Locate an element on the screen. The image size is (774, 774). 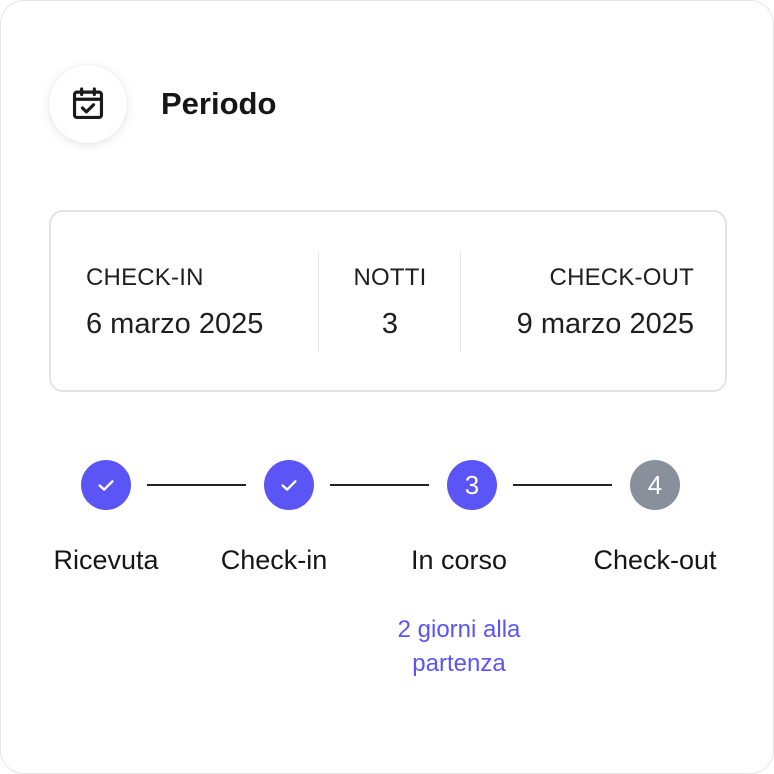
checkin-column: CHECK-IN 6 marzo 2025 is located at coordinates (185, 301).